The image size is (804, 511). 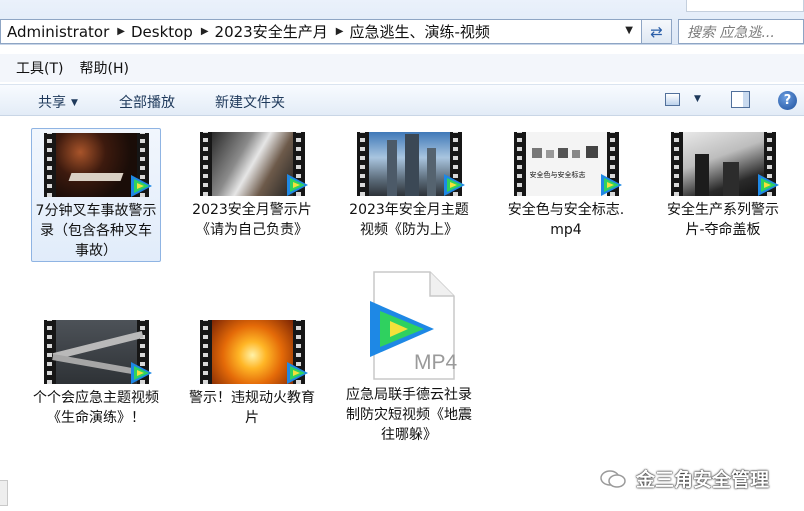 I want to click on file-item: 2023年安全月主题视频《防为上》, so click(x=409, y=184).